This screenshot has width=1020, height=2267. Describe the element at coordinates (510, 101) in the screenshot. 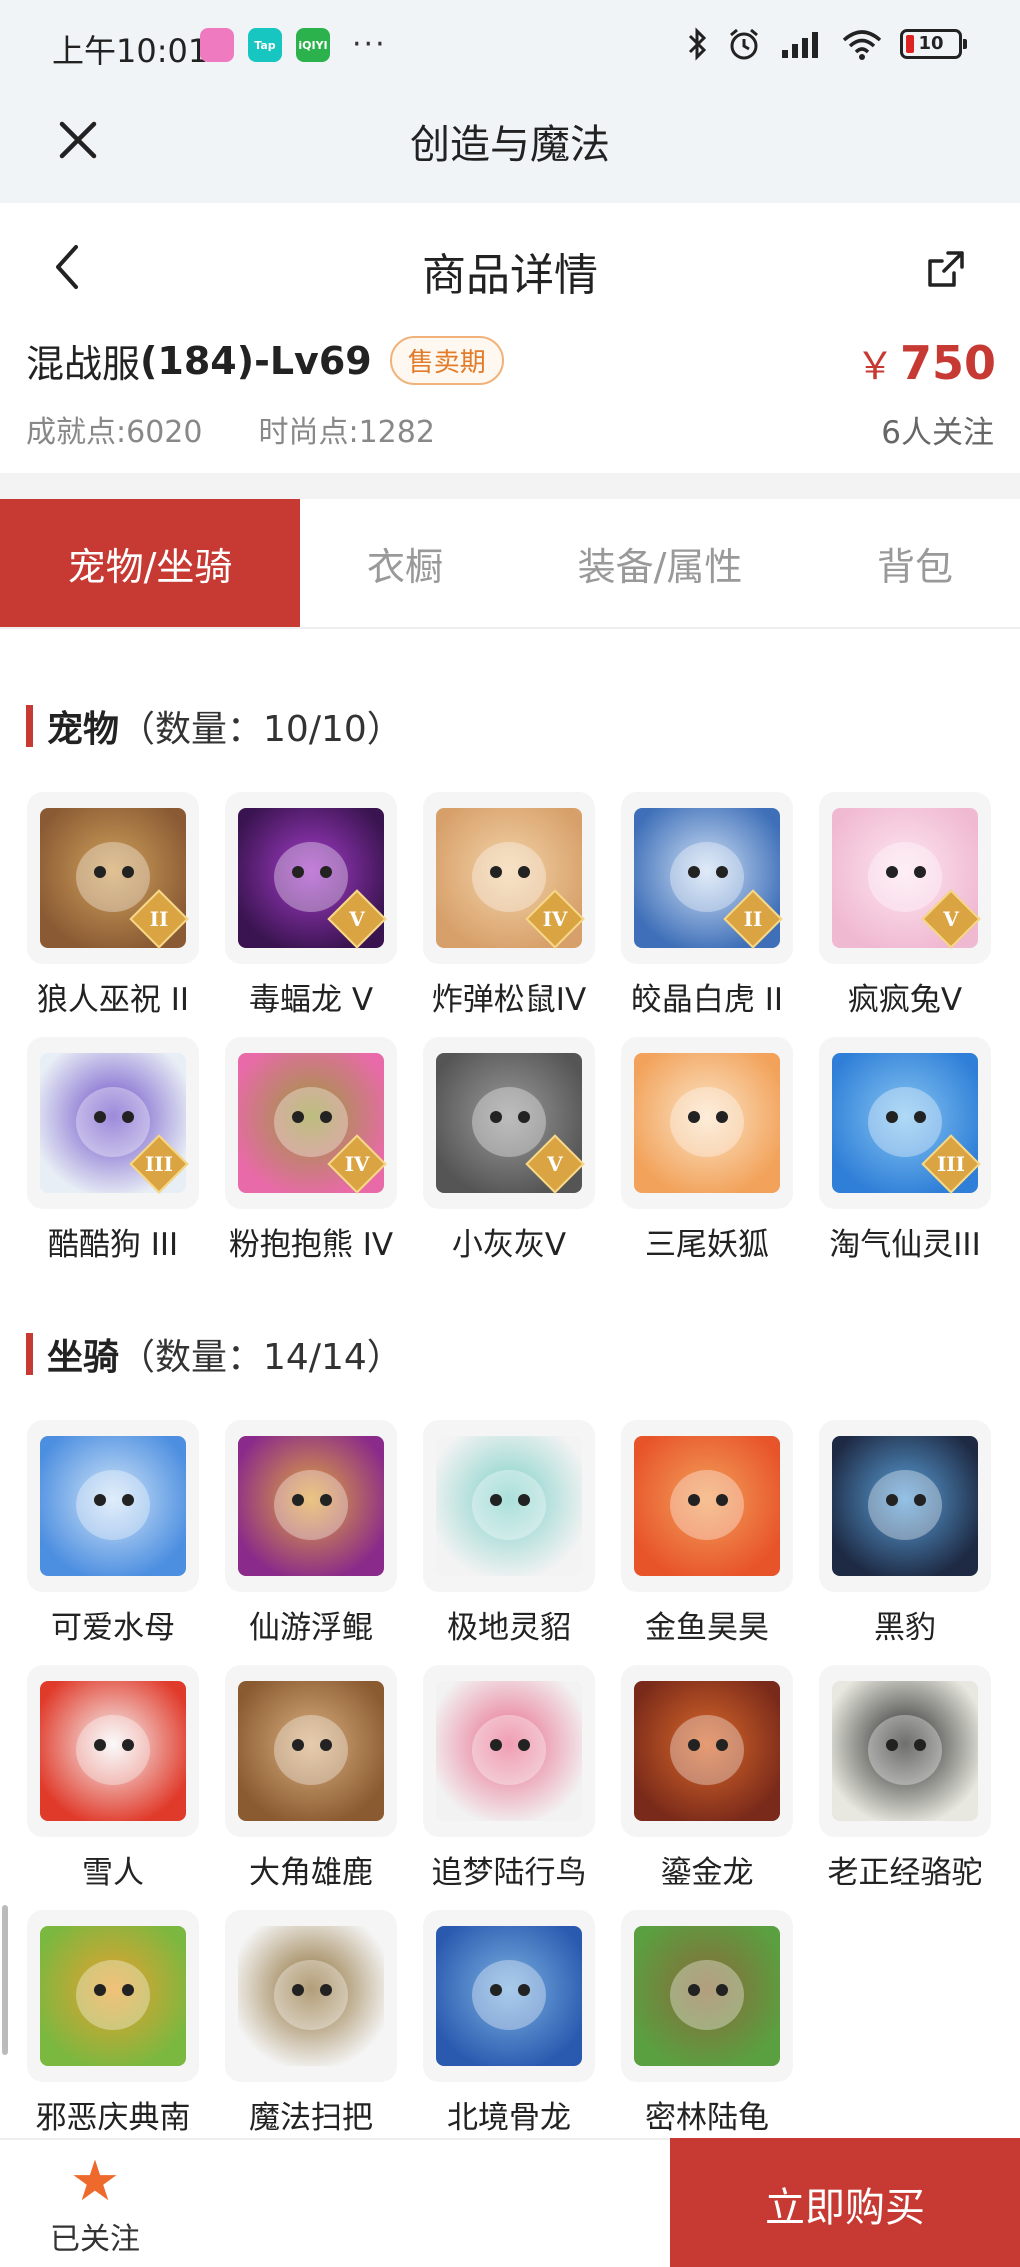

I see `top-zone: 上午10:01 Tap iQIYI ··· 10 创造与魔法` at that location.